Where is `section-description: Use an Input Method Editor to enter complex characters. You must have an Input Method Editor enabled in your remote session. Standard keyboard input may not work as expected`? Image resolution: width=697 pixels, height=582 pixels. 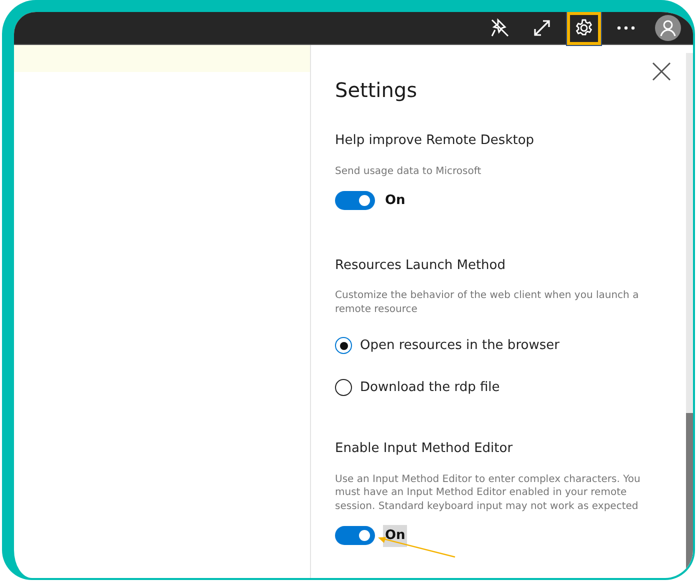 section-description: Use an Input Method Editor to enter complex characters. You must have an Input Method Editor enabled in your remote session. Standard keyboard input may not work as expected is located at coordinates (488, 492).